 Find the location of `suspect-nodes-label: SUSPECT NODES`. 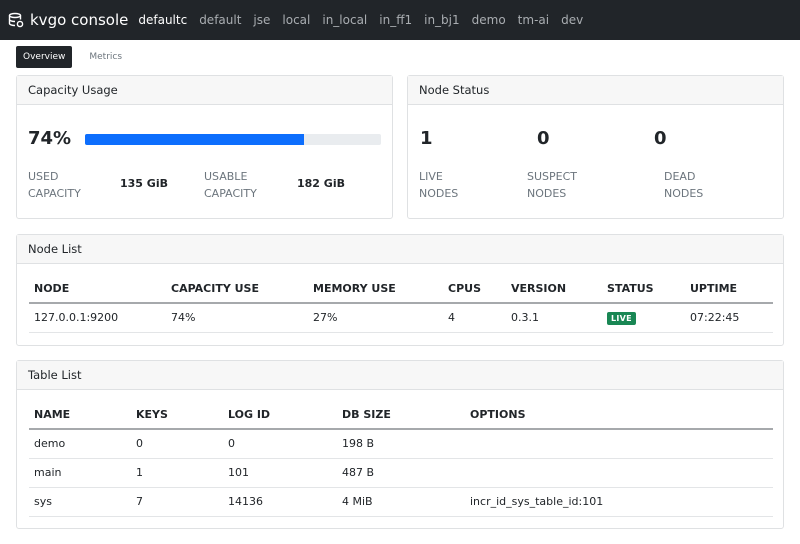

suspect-nodes-label: SUSPECT NODES is located at coordinates (552, 185).